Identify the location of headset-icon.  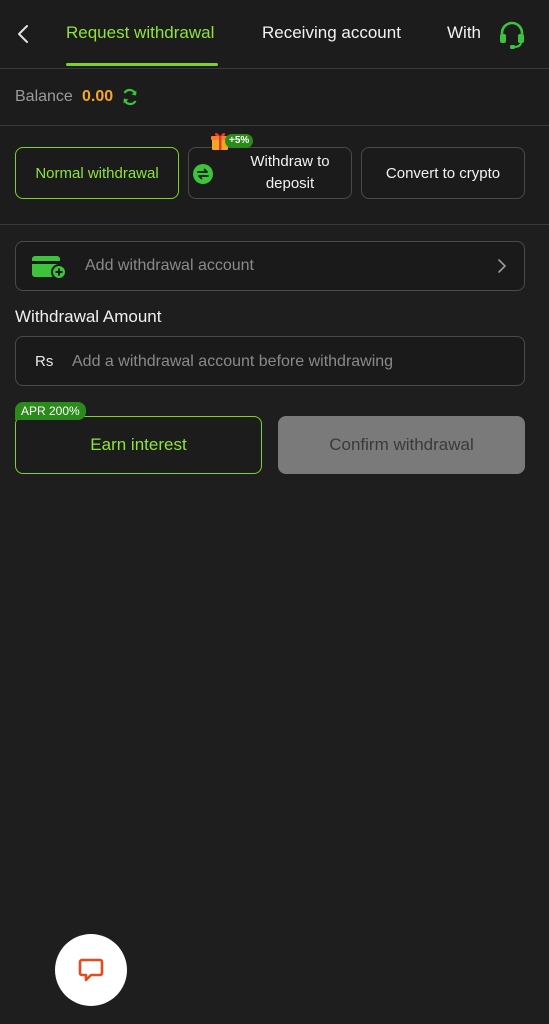
(512, 35).